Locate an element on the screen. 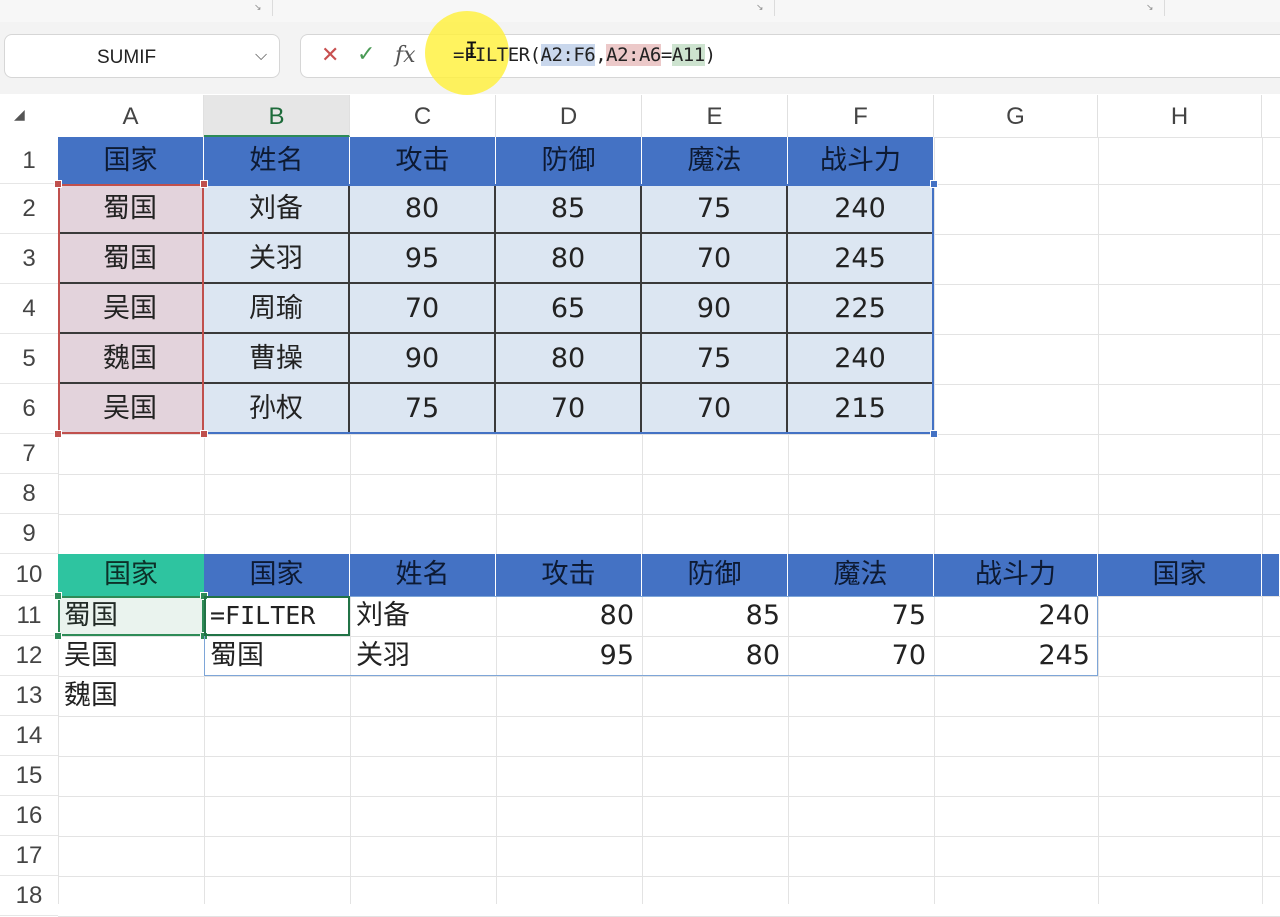  source-table-cell: 85 is located at coordinates (569, 209).